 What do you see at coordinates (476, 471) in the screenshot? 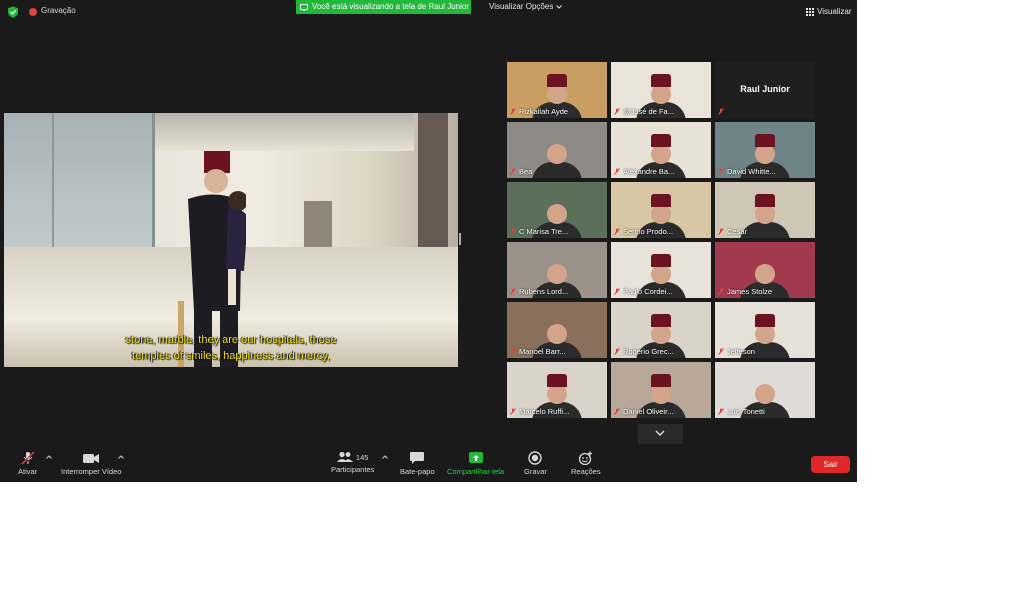
I see `share-screen-label: Compartilhar tela` at bounding box center [476, 471].